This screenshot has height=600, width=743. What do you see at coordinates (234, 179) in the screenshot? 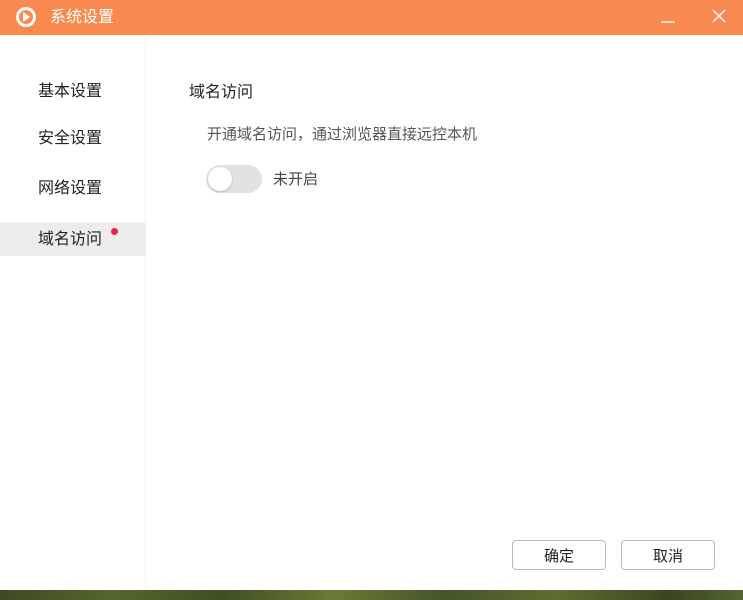
I see `domain-access-toggle` at bounding box center [234, 179].